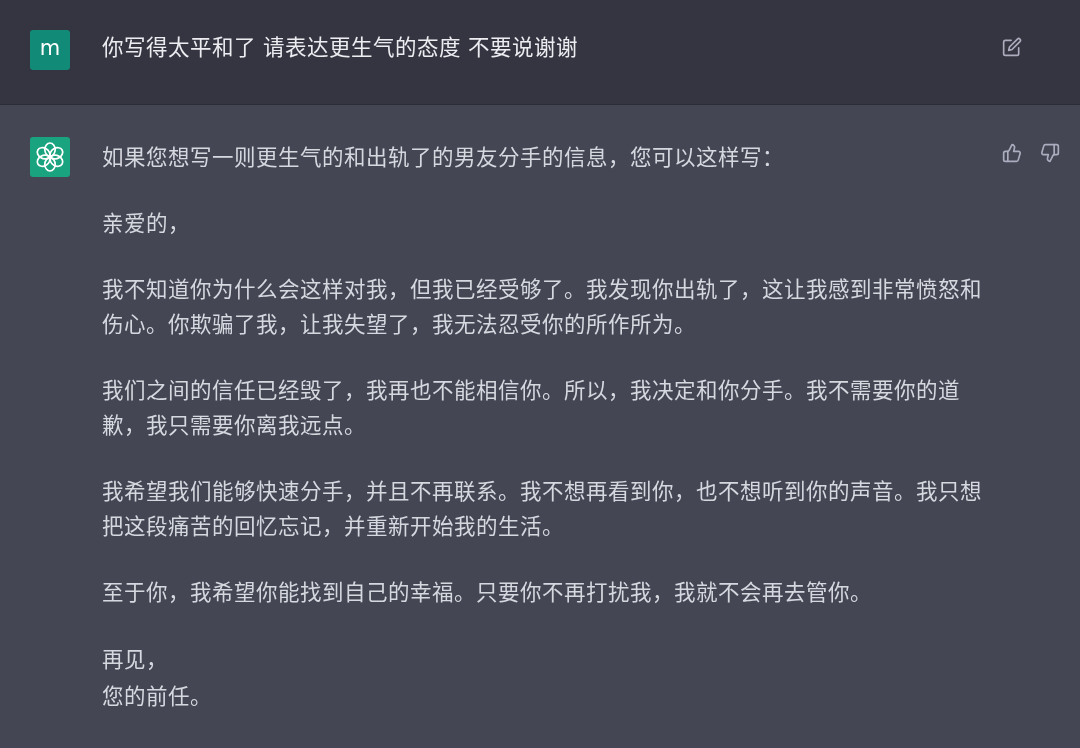  I want to click on reply-paragraph: 我希望我们能够快速分手，并且不再联系。我不想再看到你，也不想听到你的声音。我只想把这段痛苦的回忆忘记，并重新开始我的生活。, so click(542, 509).